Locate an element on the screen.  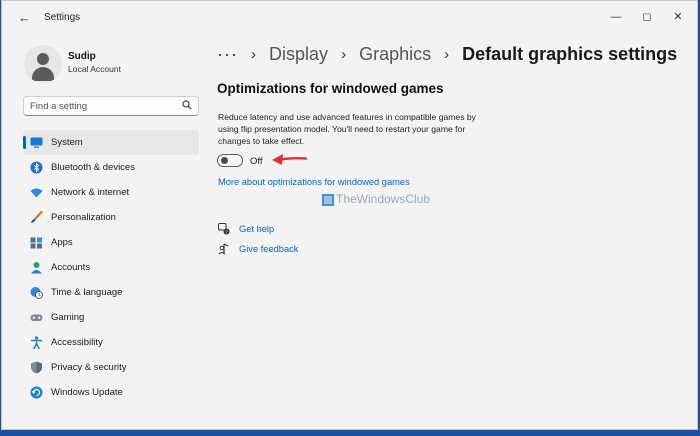
breadcrumb-overflow-button: ··· is located at coordinates (227, 54).